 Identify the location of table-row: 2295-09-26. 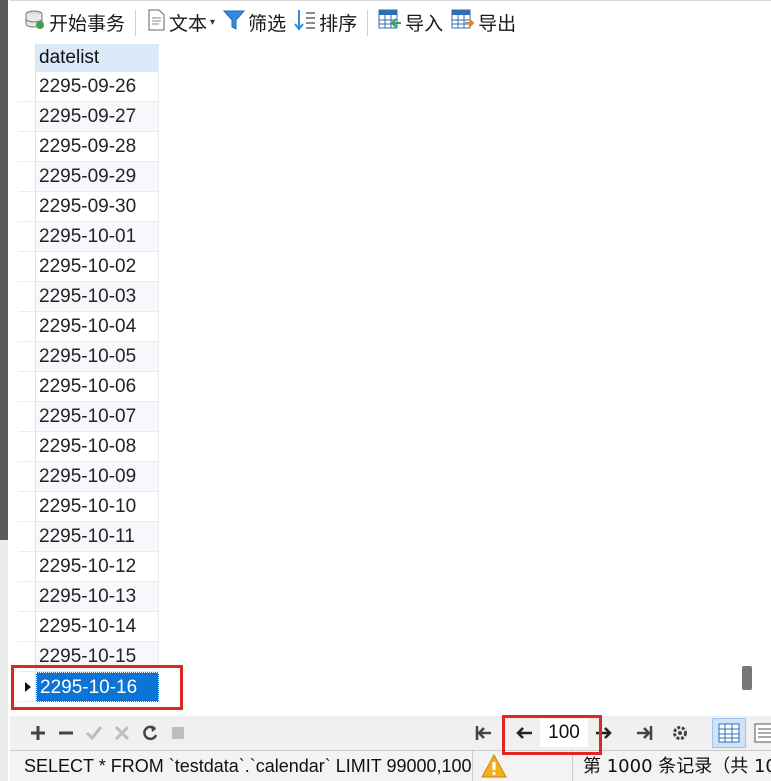
(88, 87).